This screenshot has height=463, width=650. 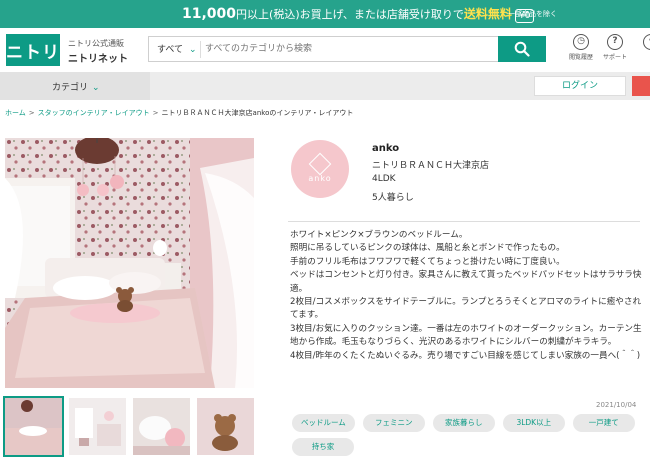 What do you see at coordinates (320, 163) in the screenshot?
I see `avatar-logo-icon` at bounding box center [320, 163].